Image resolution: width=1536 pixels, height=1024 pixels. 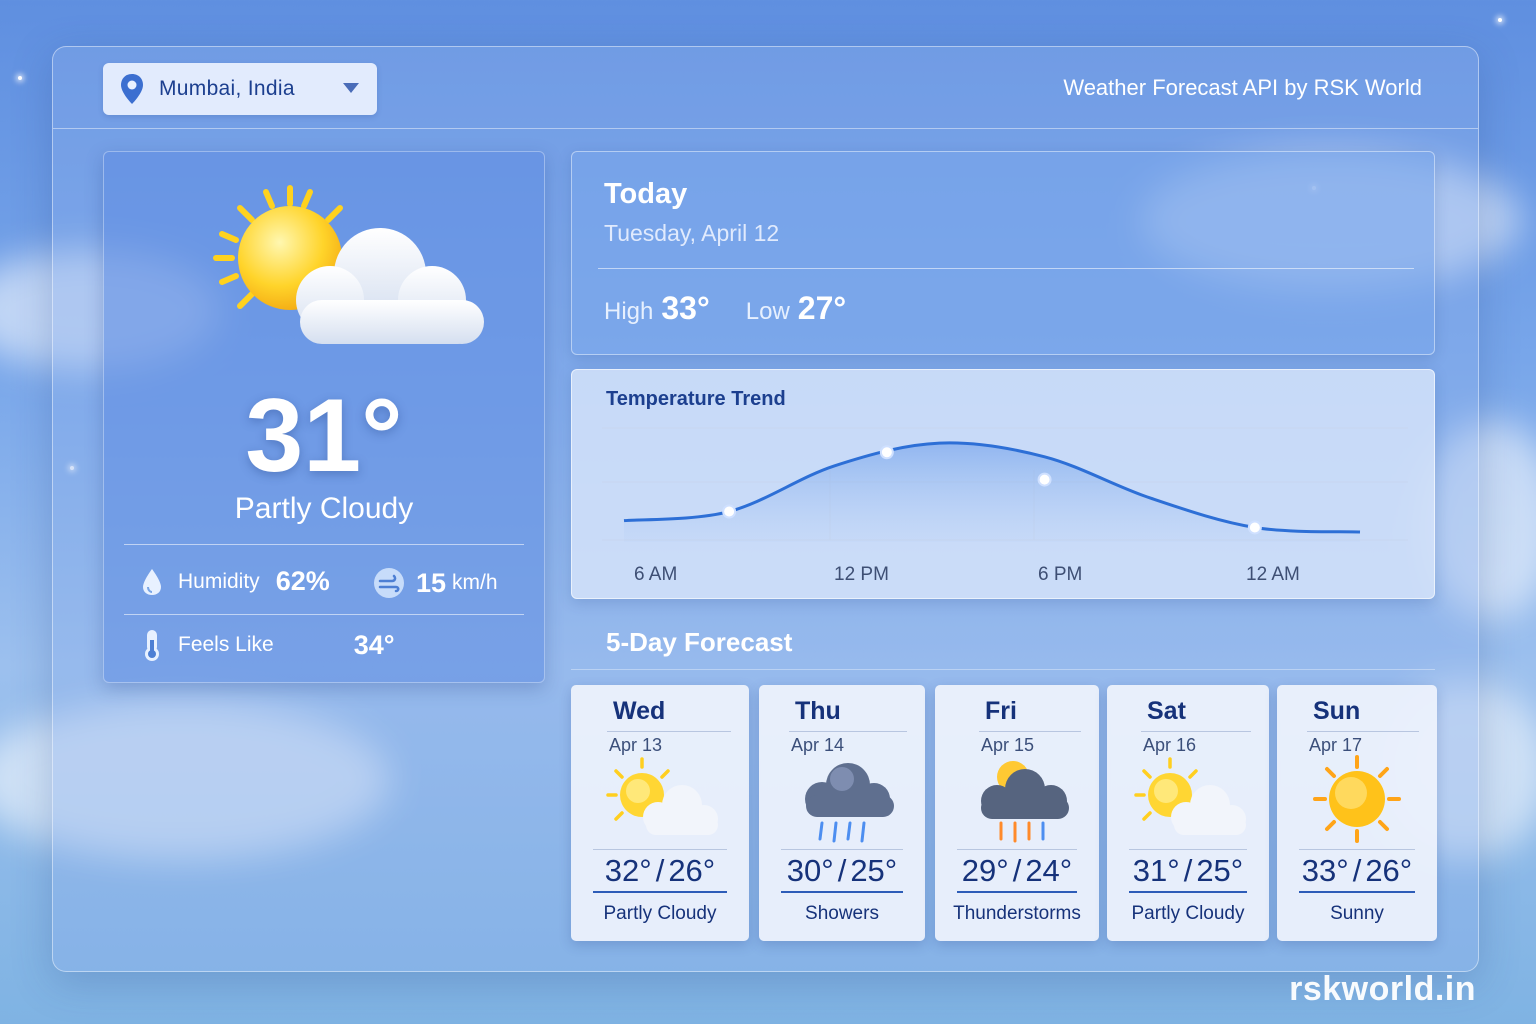 I want to click on today-card: Today Tuesday, April 12 High 33° Low 27°, so click(x=1003, y=253).